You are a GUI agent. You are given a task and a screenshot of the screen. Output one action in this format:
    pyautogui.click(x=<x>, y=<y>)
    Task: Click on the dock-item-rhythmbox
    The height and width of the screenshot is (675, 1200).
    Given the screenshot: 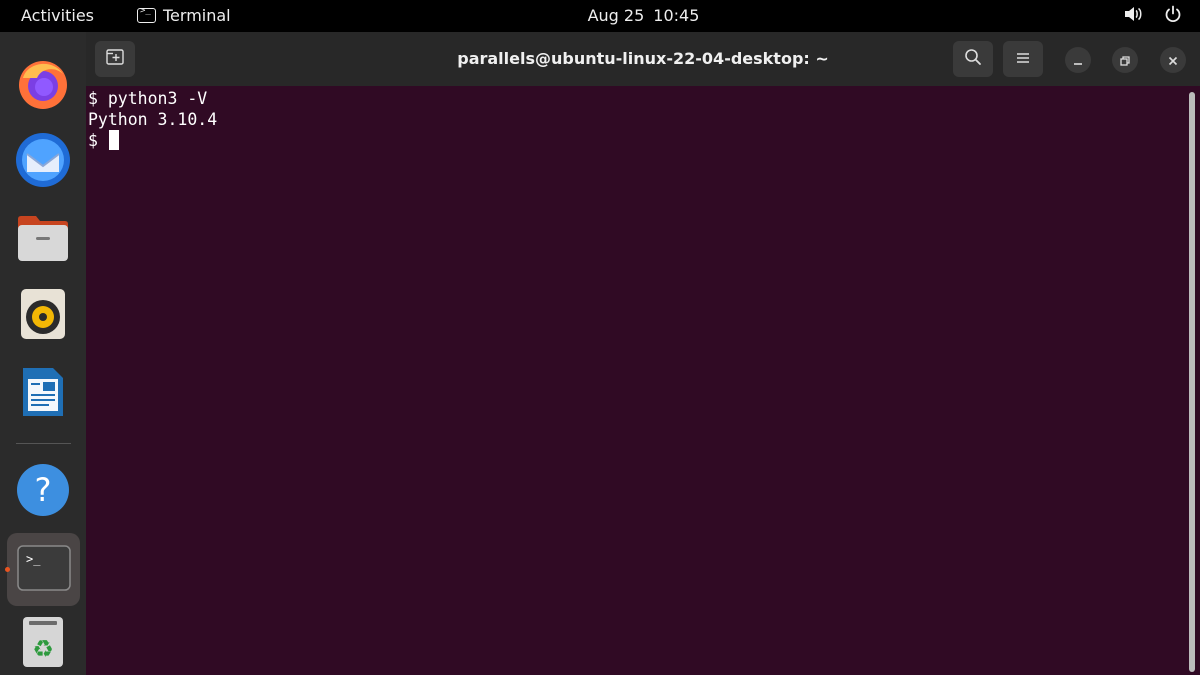 What is the action you would take?
    pyautogui.click(x=43, y=316)
    